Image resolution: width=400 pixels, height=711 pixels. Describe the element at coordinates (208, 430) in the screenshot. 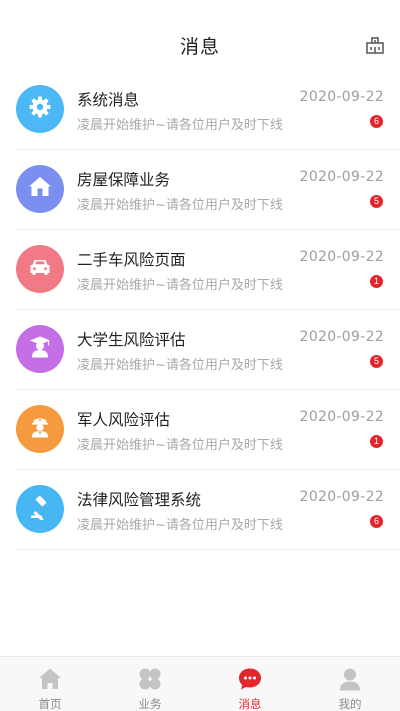

I see `message-item-soldier: 军人风险评估 凌晨开始维护~请各位用户及时下线 2020-09-22 1` at that location.